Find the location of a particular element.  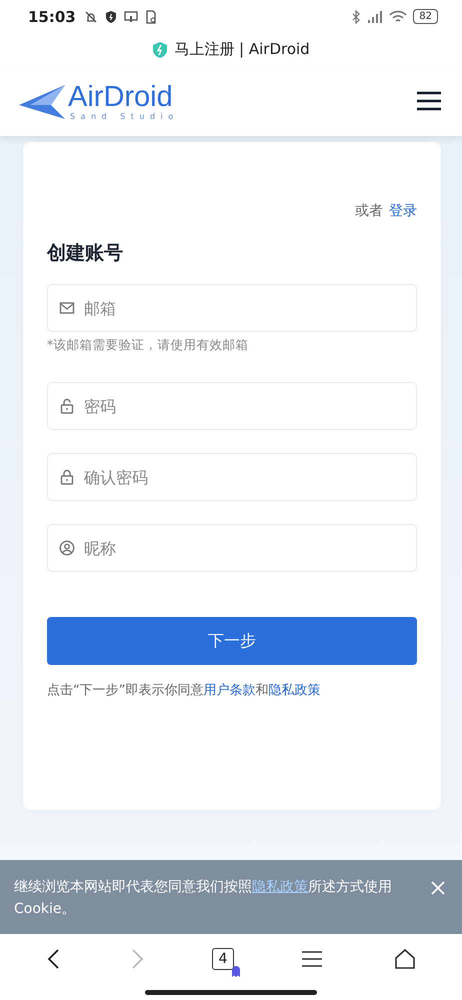

input-field: 昵称 is located at coordinates (232, 548).